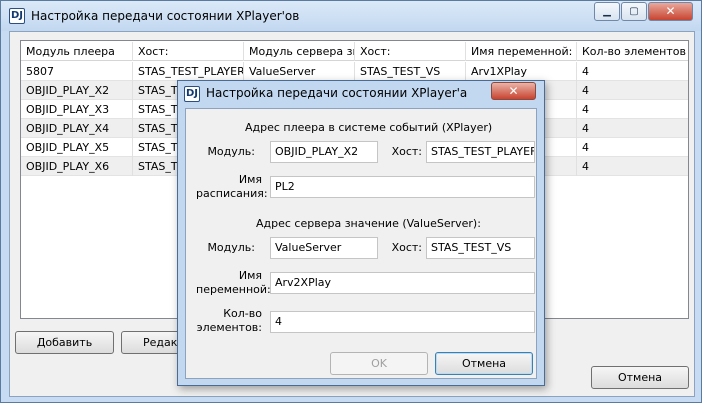  I want to click on module-label: Модуль:, so click(231, 151).